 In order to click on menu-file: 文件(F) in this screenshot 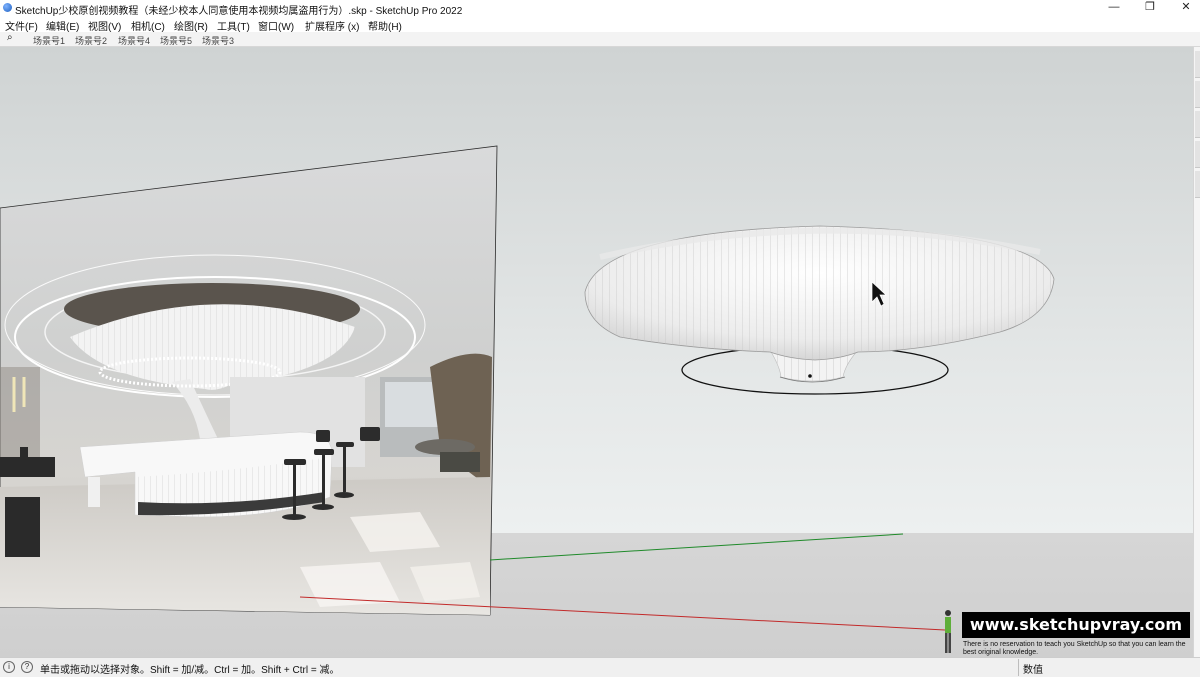, I will do `click(21, 25)`.